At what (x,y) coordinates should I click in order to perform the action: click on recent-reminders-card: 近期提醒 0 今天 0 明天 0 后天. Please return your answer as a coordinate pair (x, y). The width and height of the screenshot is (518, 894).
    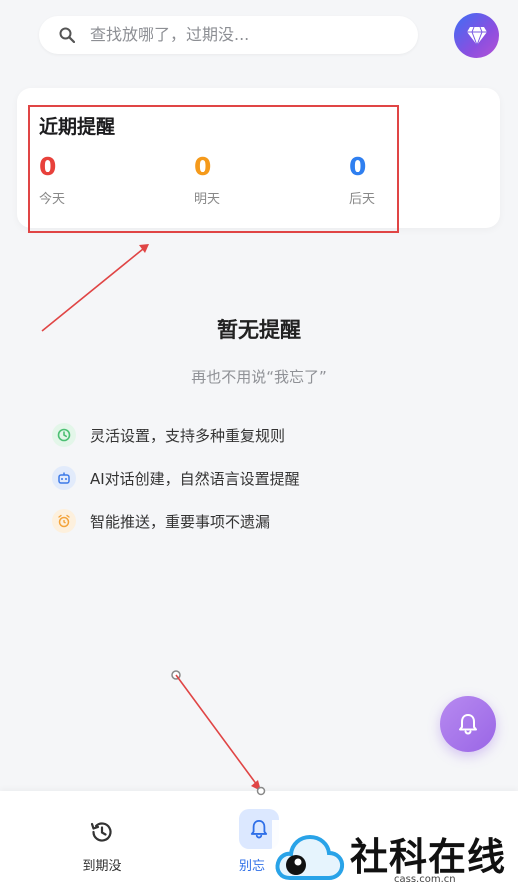
    Looking at the image, I should click on (258, 158).